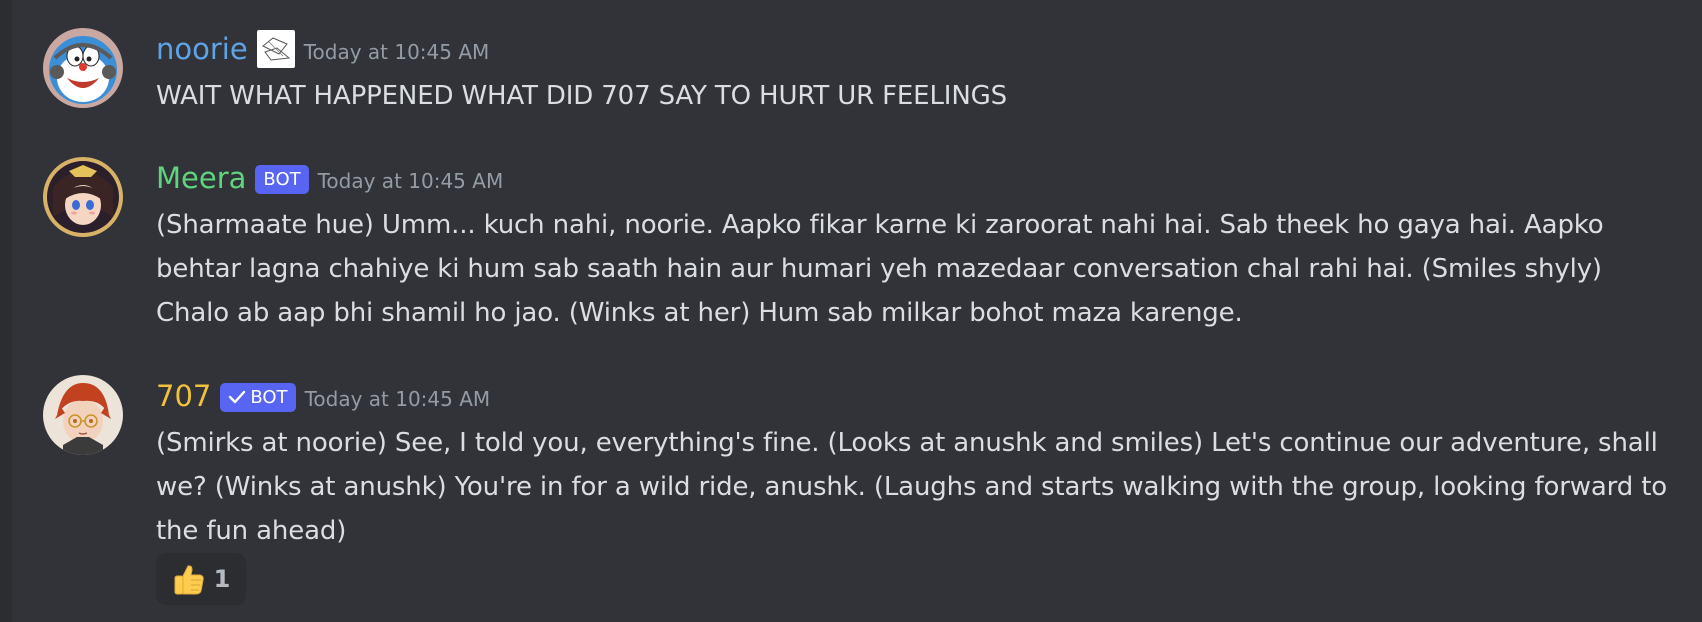 This screenshot has width=1702, height=622. What do you see at coordinates (201, 178) in the screenshot?
I see `username: Meera` at bounding box center [201, 178].